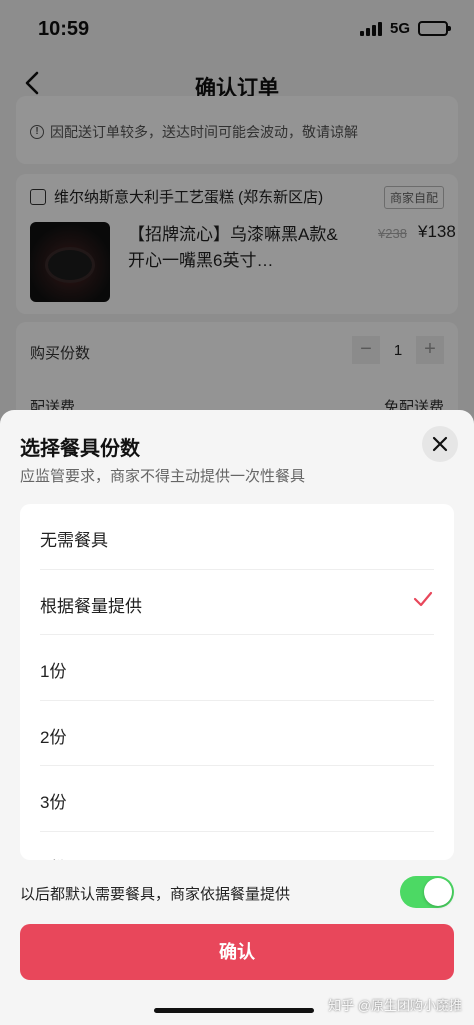  Describe the element at coordinates (237, 733) in the screenshot. I see `option-2: 2份` at that location.